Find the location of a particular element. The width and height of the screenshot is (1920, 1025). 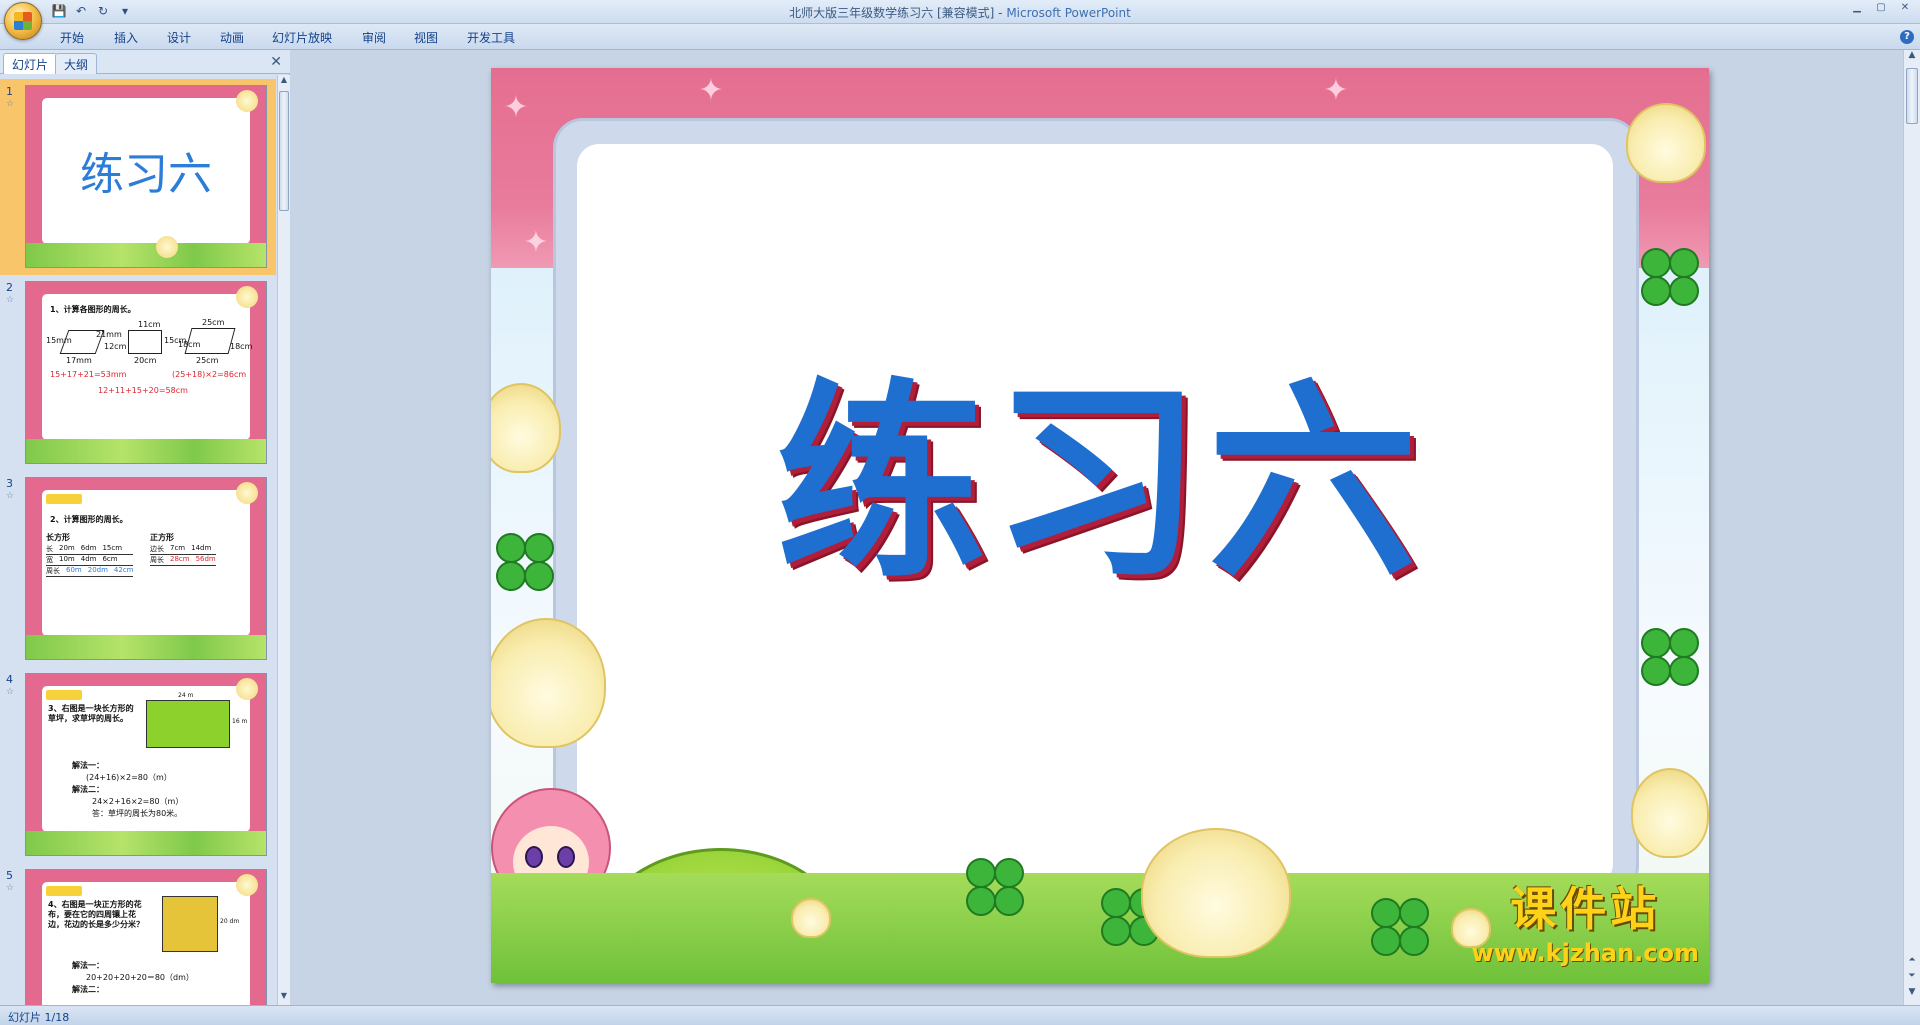

slide-scrollbar: ▲ ⏶ ⏷ ▼ is located at coordinates (1911, 527).